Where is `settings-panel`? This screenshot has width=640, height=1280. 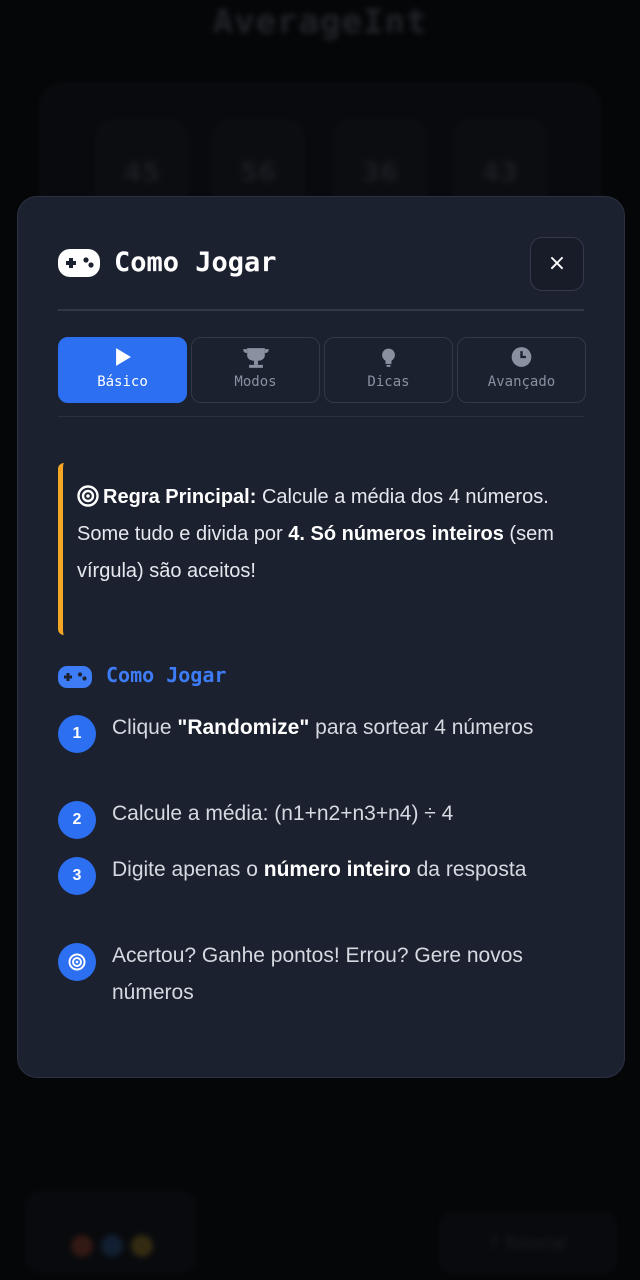
settings-panel is located at coordinates (111, 1232).